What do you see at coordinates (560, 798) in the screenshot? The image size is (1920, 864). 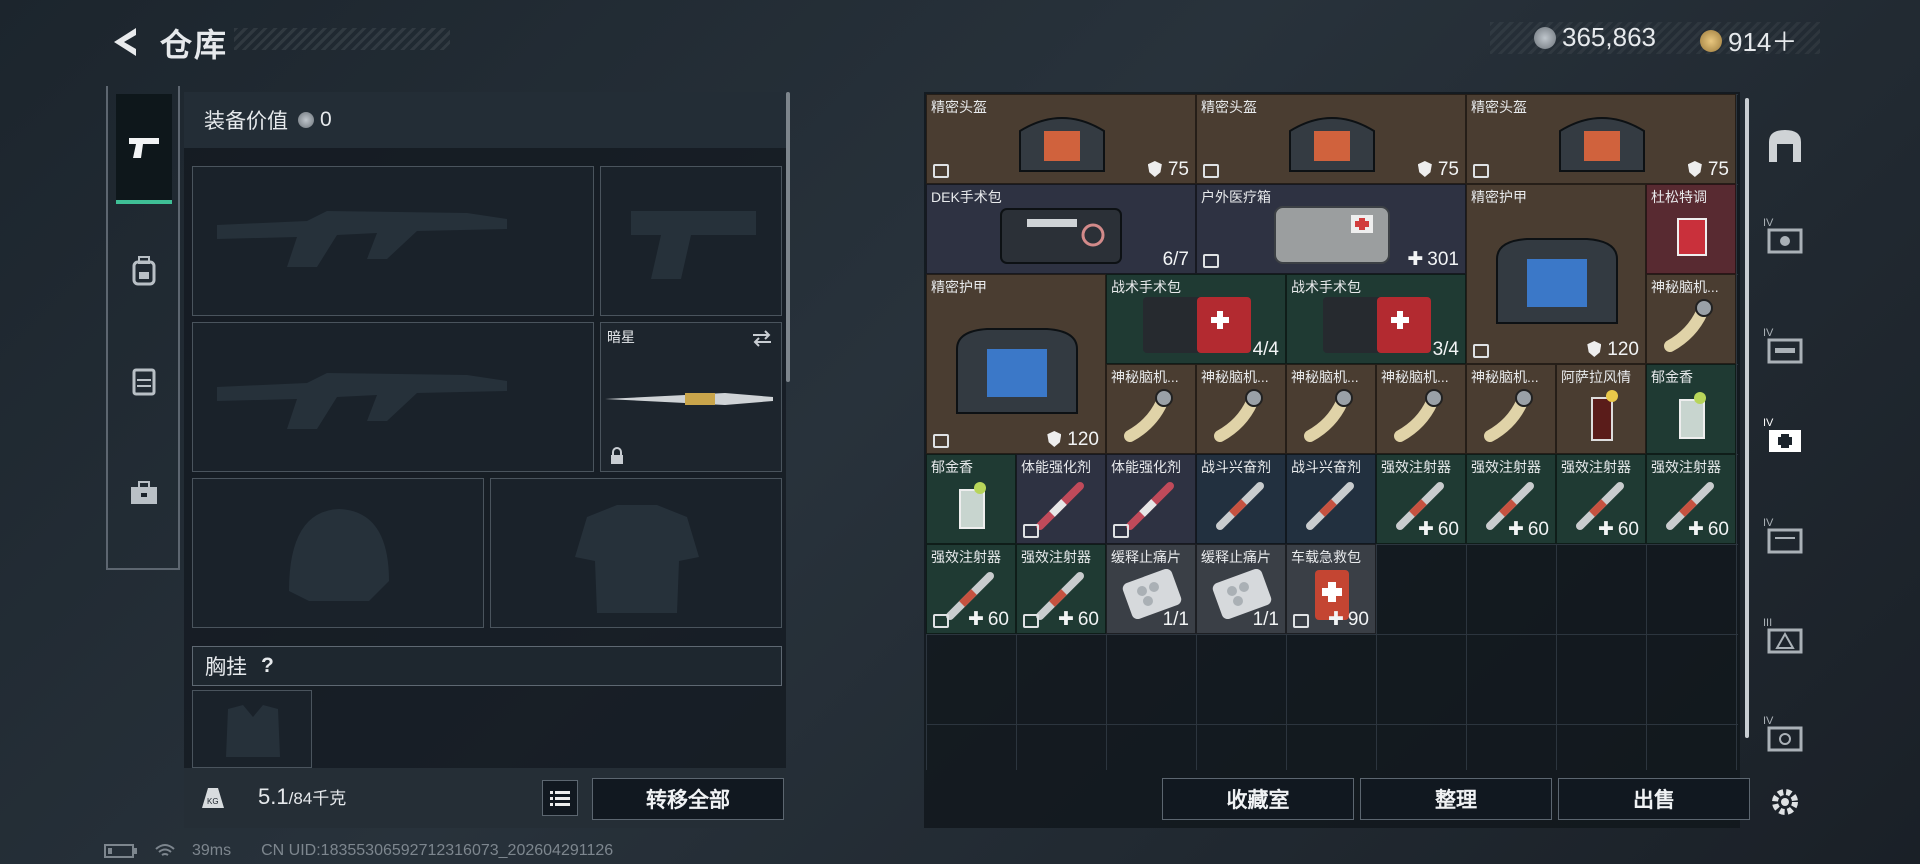 I see `list-view-button` at bounding box center [560, 798].